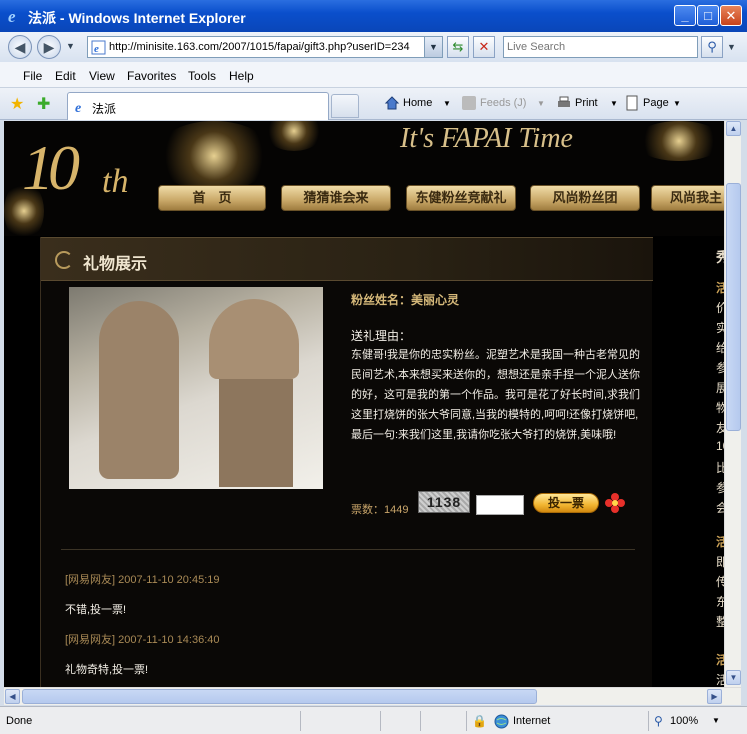 This screenshot has width=747, height=734. Describe the element at coordinates (716, 720) in the screenshot. I see `zoom-dropdown-icon: ▼` at that location.